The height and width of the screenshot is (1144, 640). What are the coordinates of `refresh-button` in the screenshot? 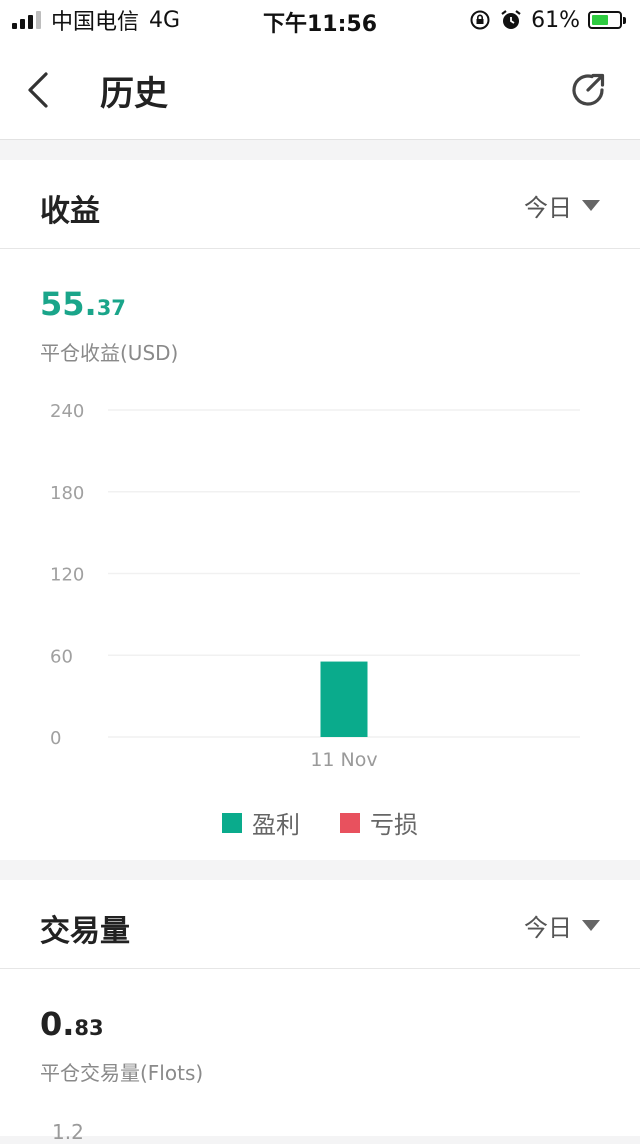 It's located at (588, 90).